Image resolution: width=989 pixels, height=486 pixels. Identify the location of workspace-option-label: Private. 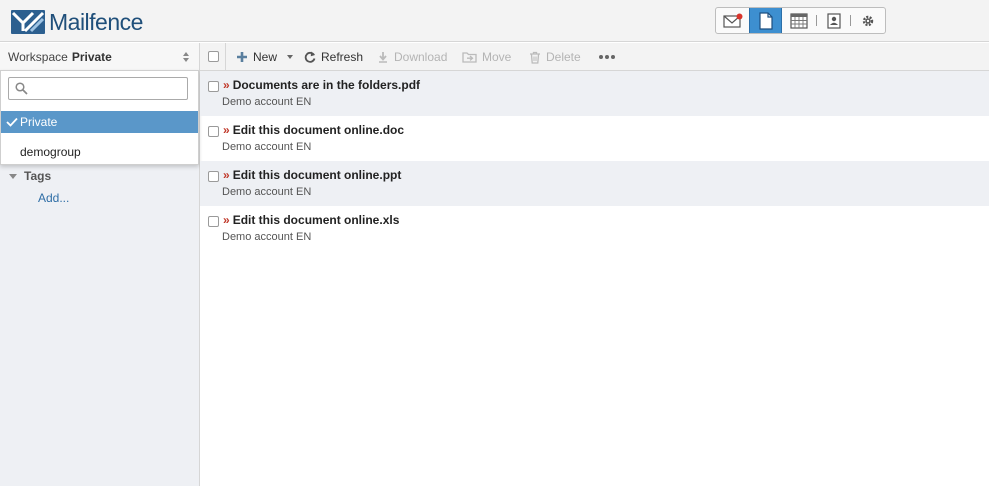
(39, 122).